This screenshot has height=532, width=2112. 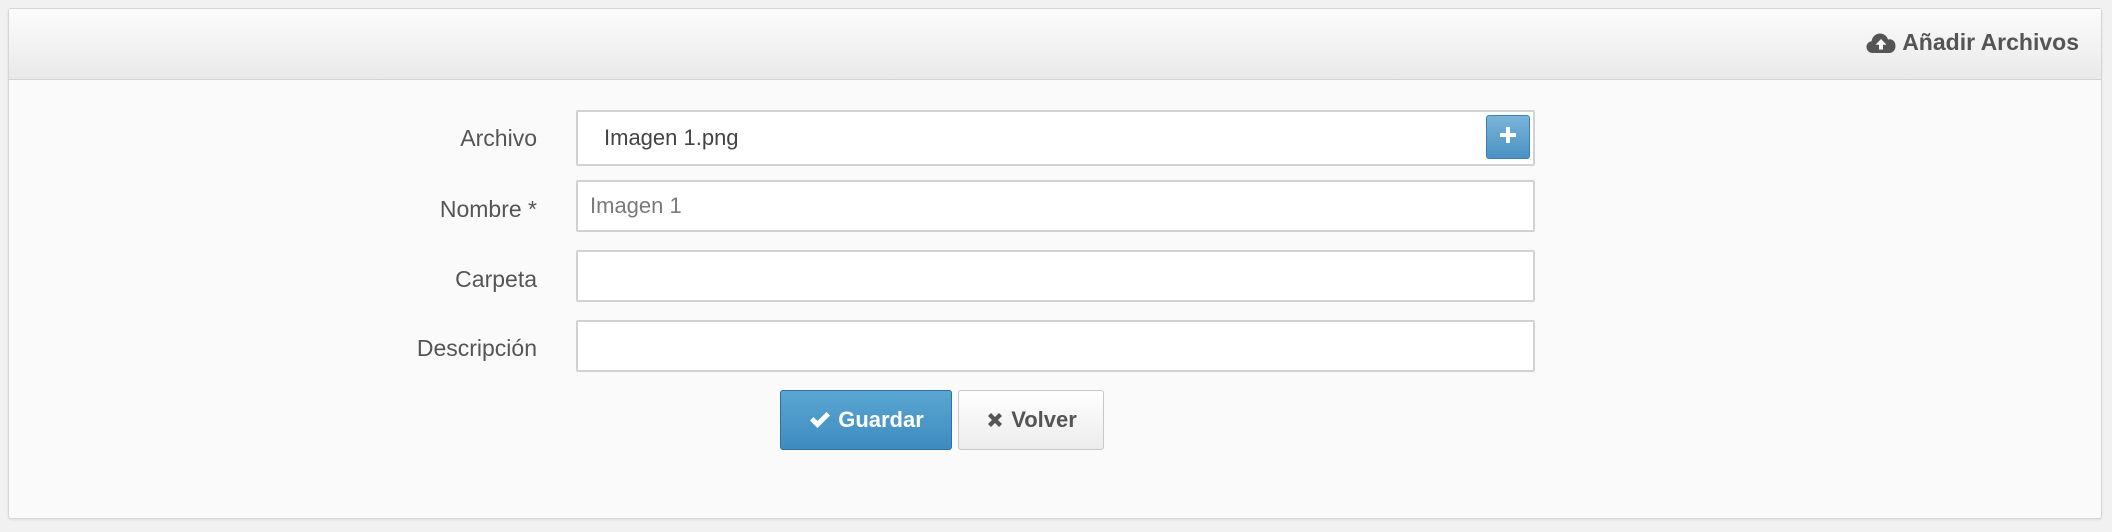 What do you see at coordinates (1055, 138) in the screenshot?
I see `file-input: Imagen 1.png` at bounding box center [1055, 138].